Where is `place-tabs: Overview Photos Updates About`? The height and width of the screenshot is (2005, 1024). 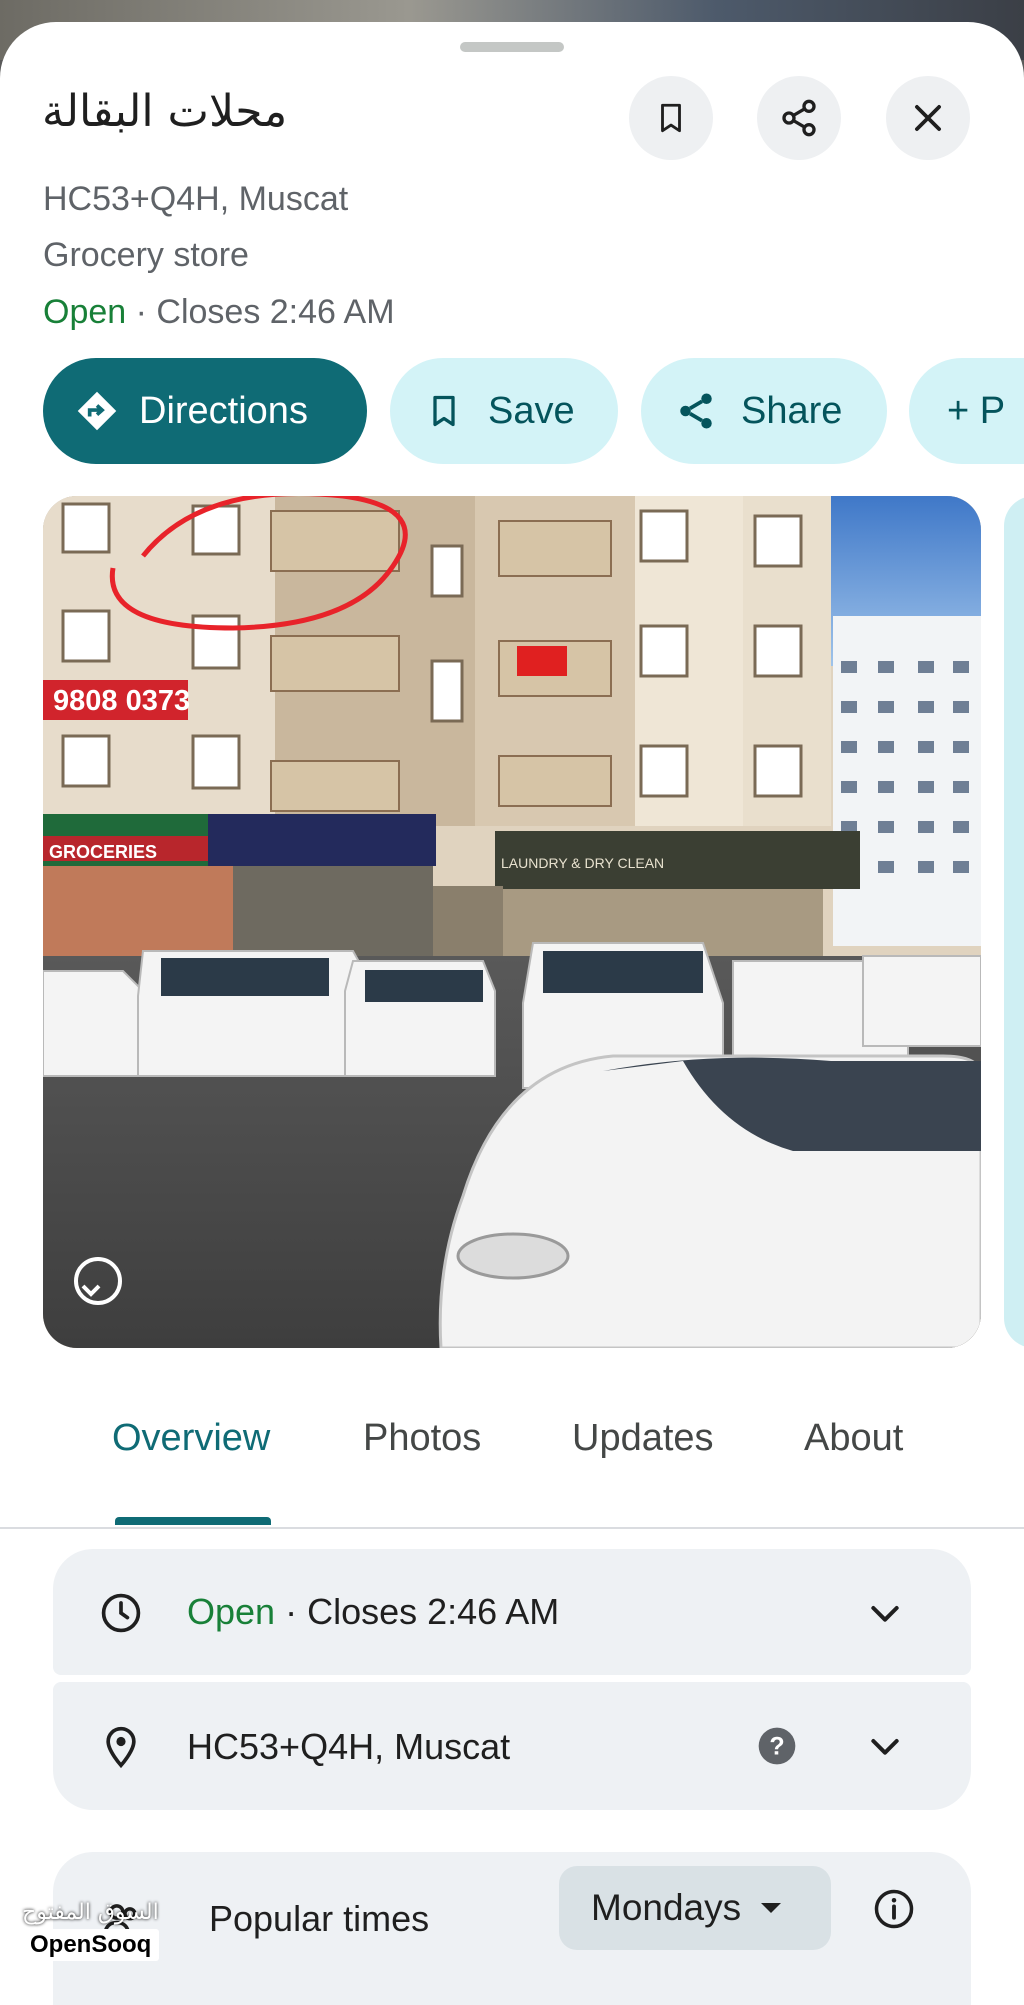 place-tabs: Overview Photos Updates About is located at coordinates (512, 1473).